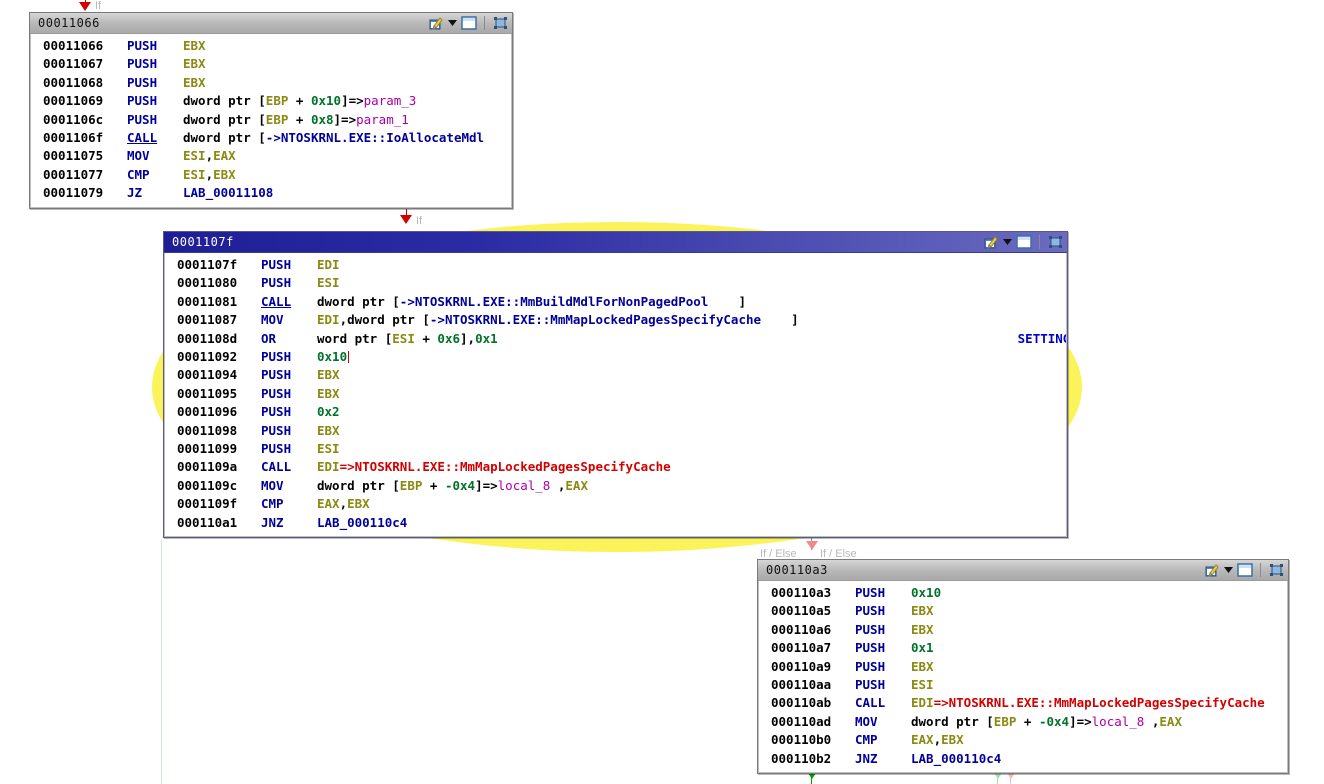 Image resolution: width=1324 pixels, height=784 pixels. Describe the element at coordinates (347, 120) in the screenshot. I see `instruction-operands: dword ptr [EBP + 0x8]=>param_1` at that location.